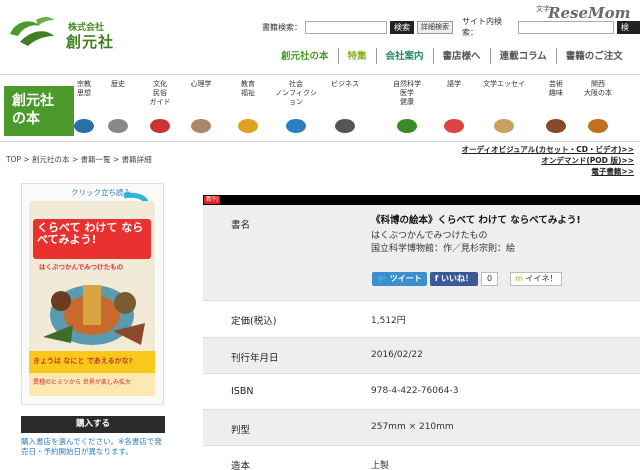 The image size is (640, 470). I want to click on detail-row: ISBN 978-4-422-76064-3, so click(421, 392).